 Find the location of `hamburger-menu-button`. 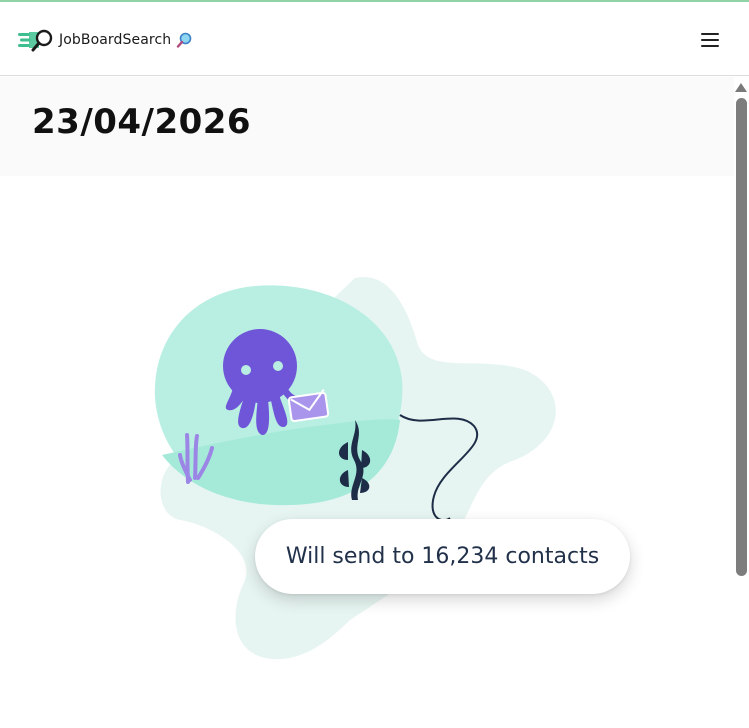

hamburger-menu-button is located at coordinates (710, 40).